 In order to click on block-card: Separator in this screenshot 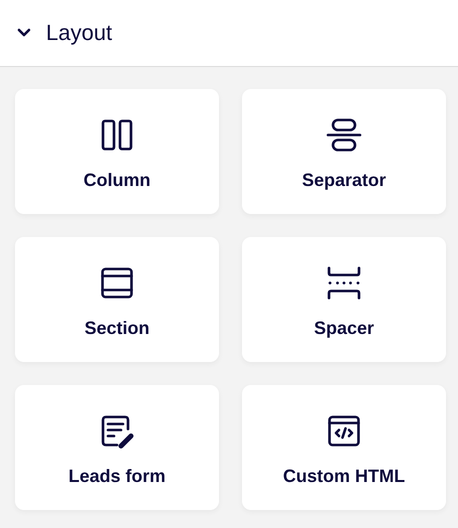, I will do `click(344, 151)`.